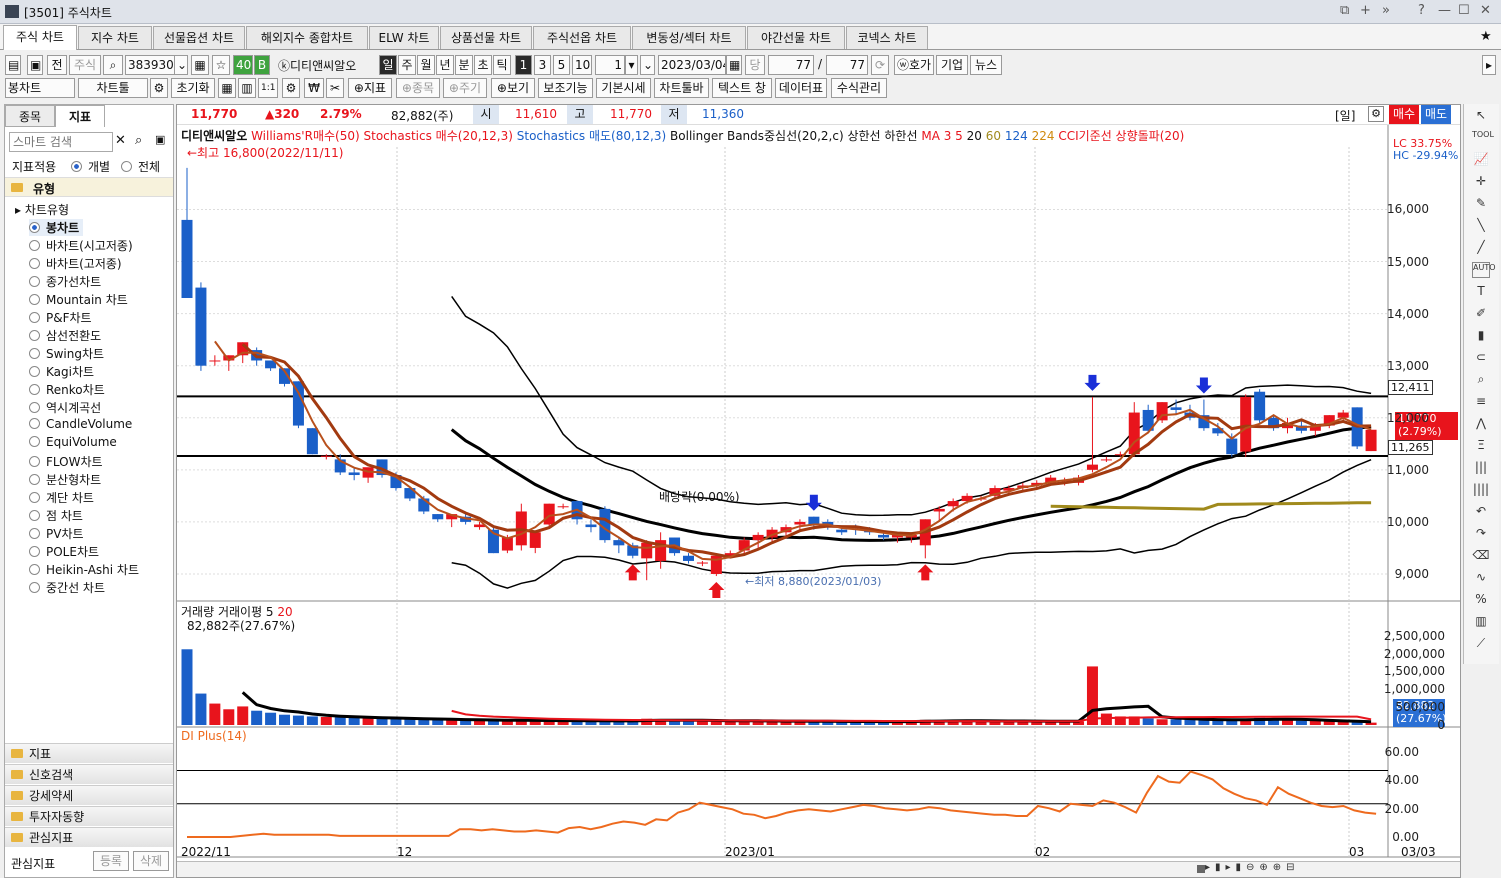 The image size is (1501, 878). What do you see at coordinates (438, 136) in the screenshot?
I see `legend-stoch-buy: Stochastics 매수(20,12,3)` at bounding box center [438, 136].